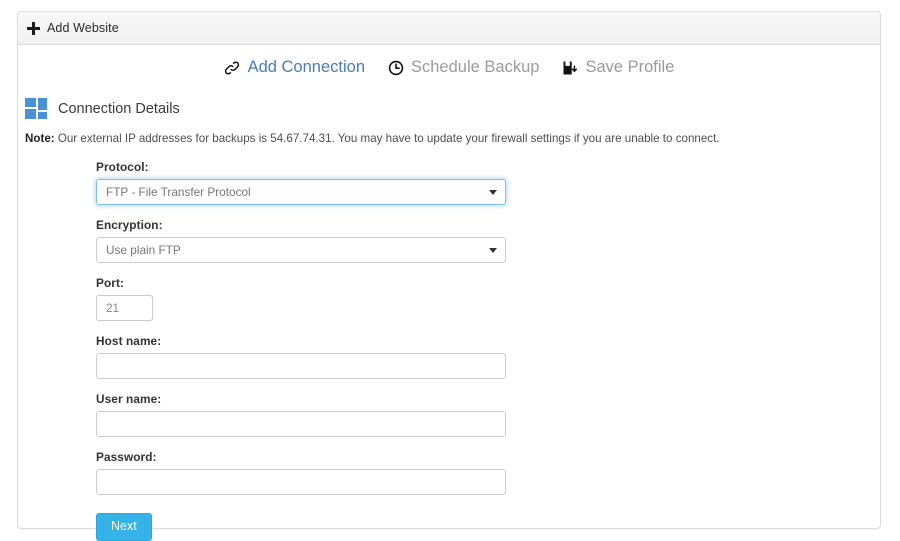  I want to click on username-label: User name:, so click(129, 399).